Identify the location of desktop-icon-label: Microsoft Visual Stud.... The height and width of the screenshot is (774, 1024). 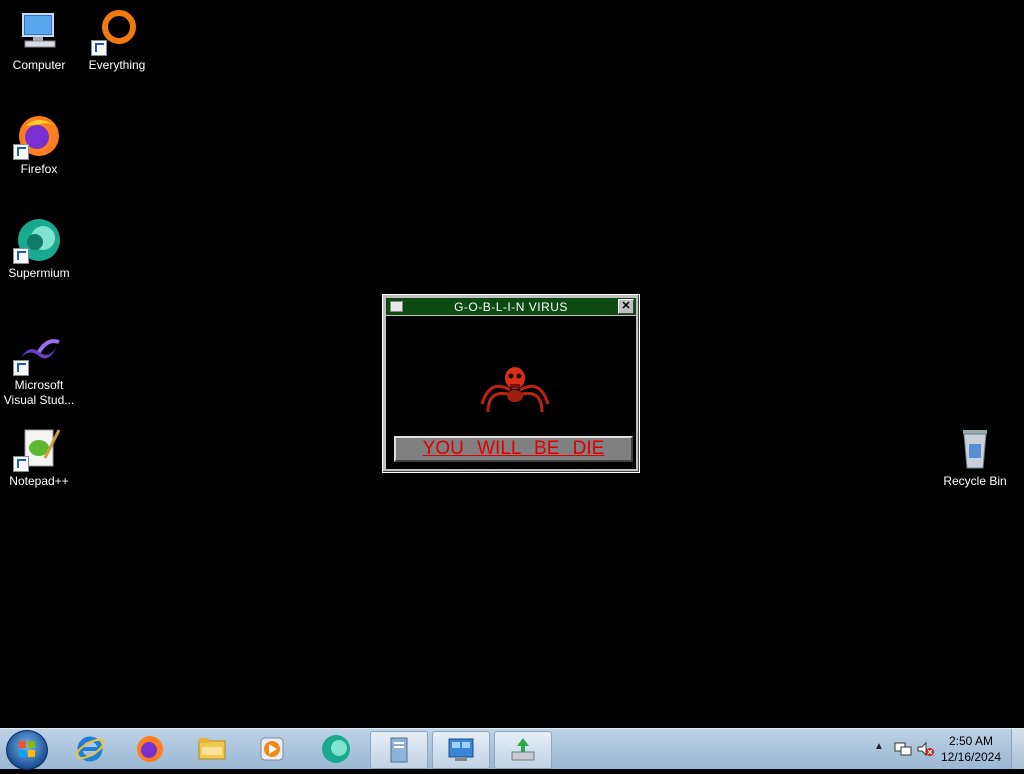
(39, 392).